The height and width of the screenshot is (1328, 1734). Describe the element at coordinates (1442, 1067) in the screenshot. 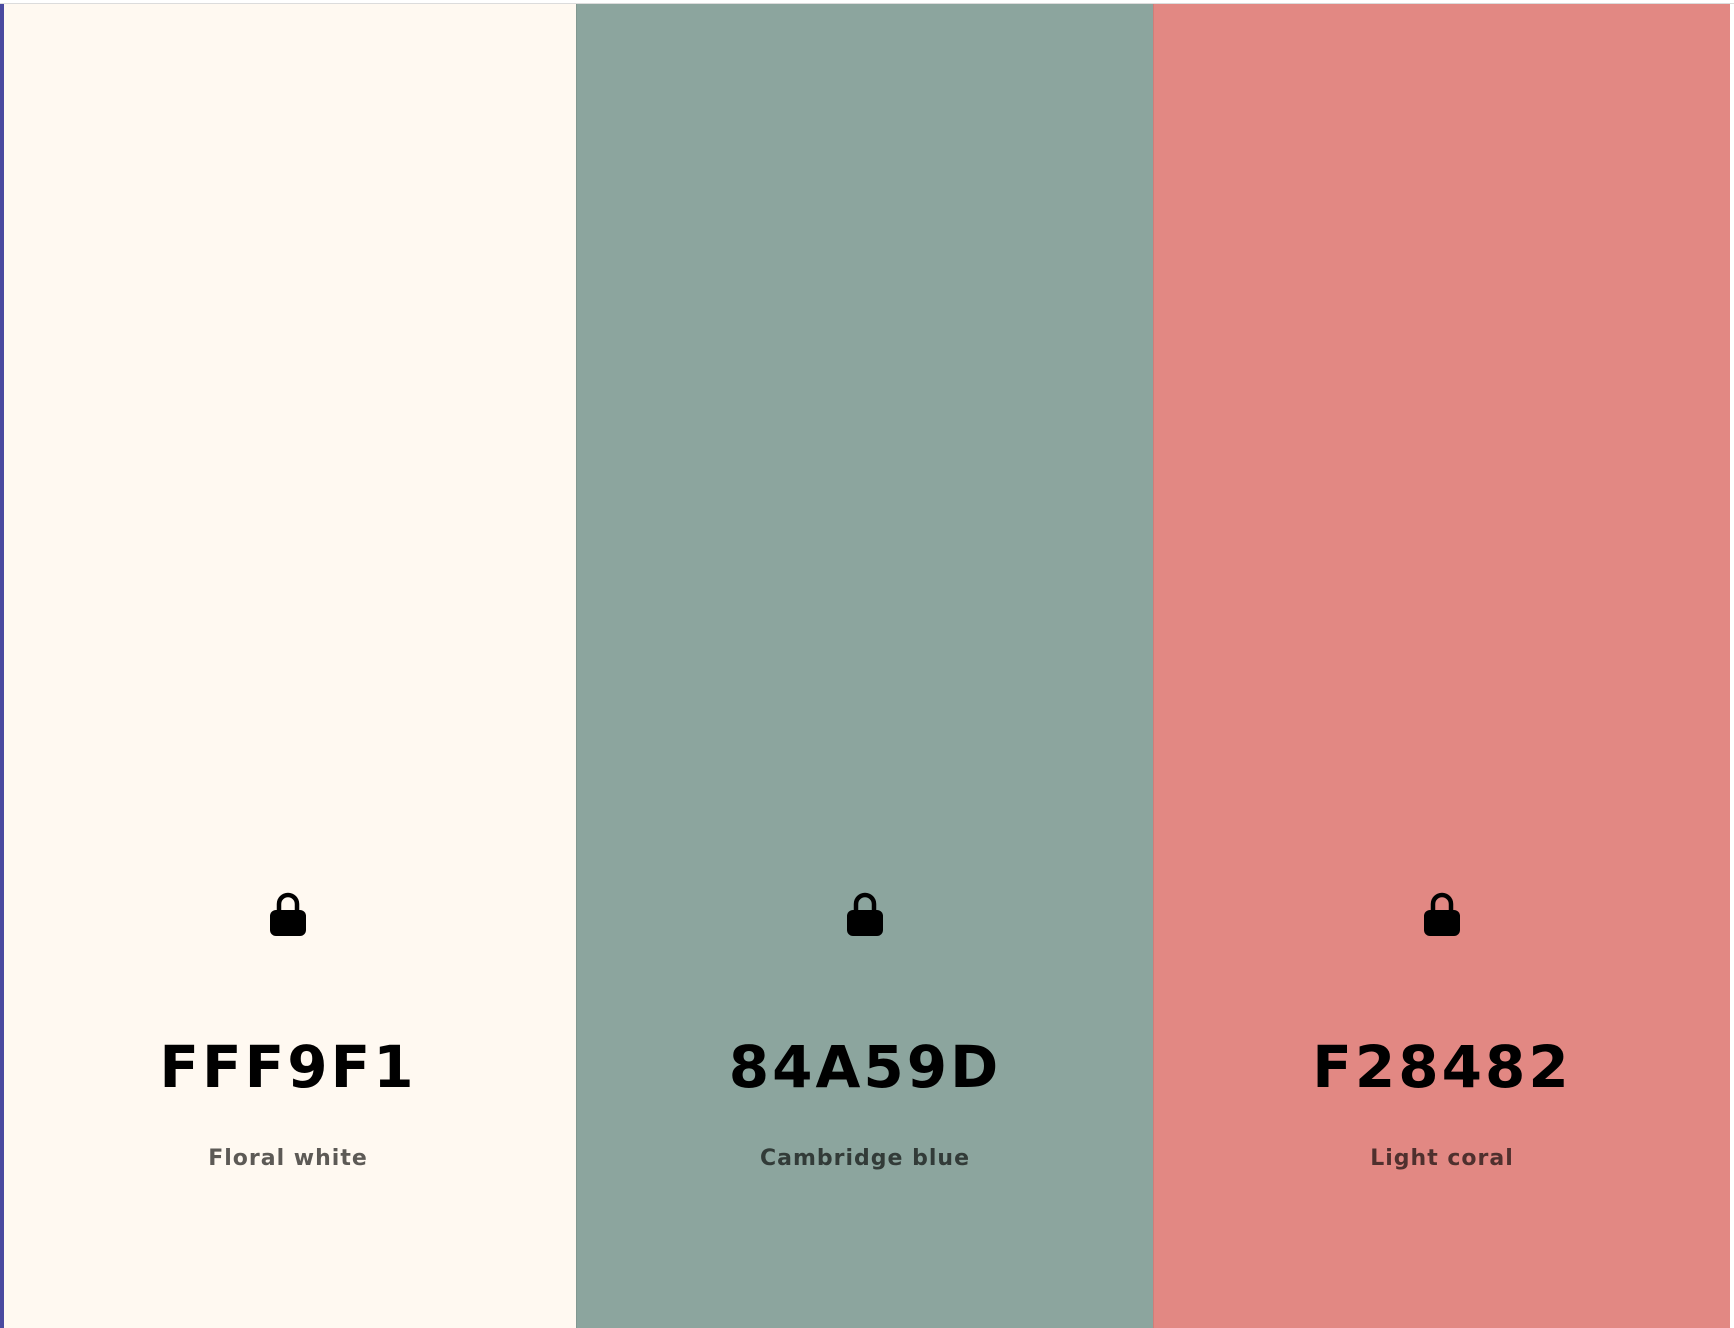

I see `hex-code: F28482` at that location.